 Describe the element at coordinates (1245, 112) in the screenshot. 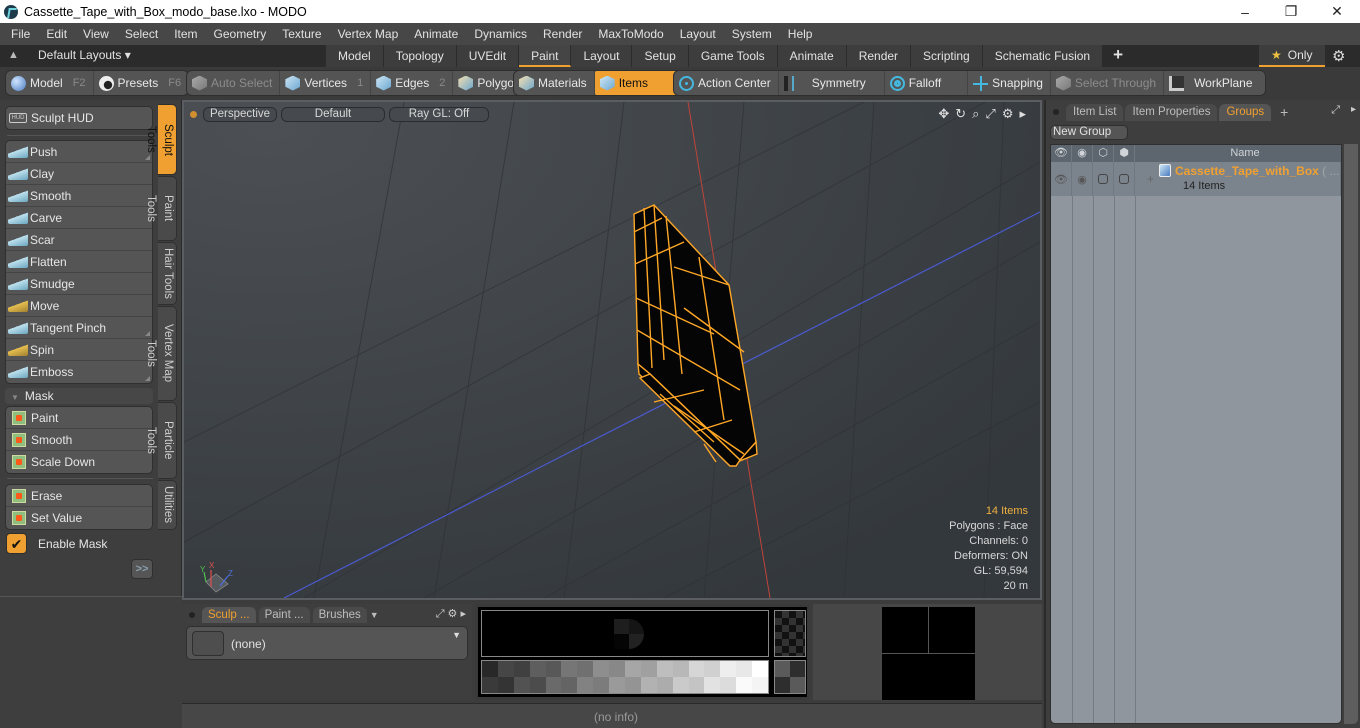

I see `tab-groups: Groups` at that location.